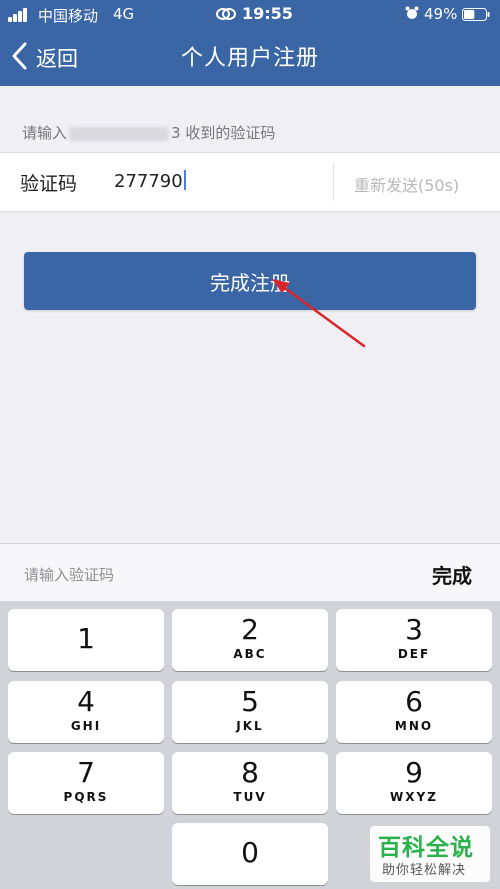 The image size is (500, 889). What do you see at coordinates (86, 797) in the screenshot?
I see `key-letters: PQRS` at bounding box center [86, 797].